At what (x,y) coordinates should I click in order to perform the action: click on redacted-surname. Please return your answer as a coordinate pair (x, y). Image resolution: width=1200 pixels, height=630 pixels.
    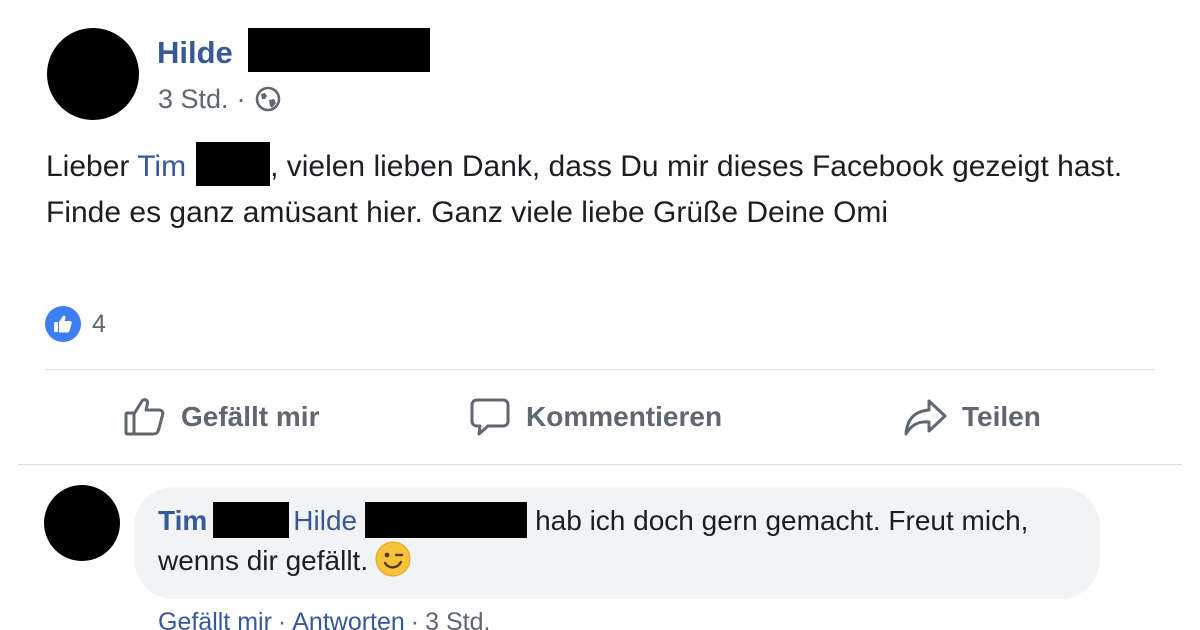
    Looking at the image, I should click on (339, 50).